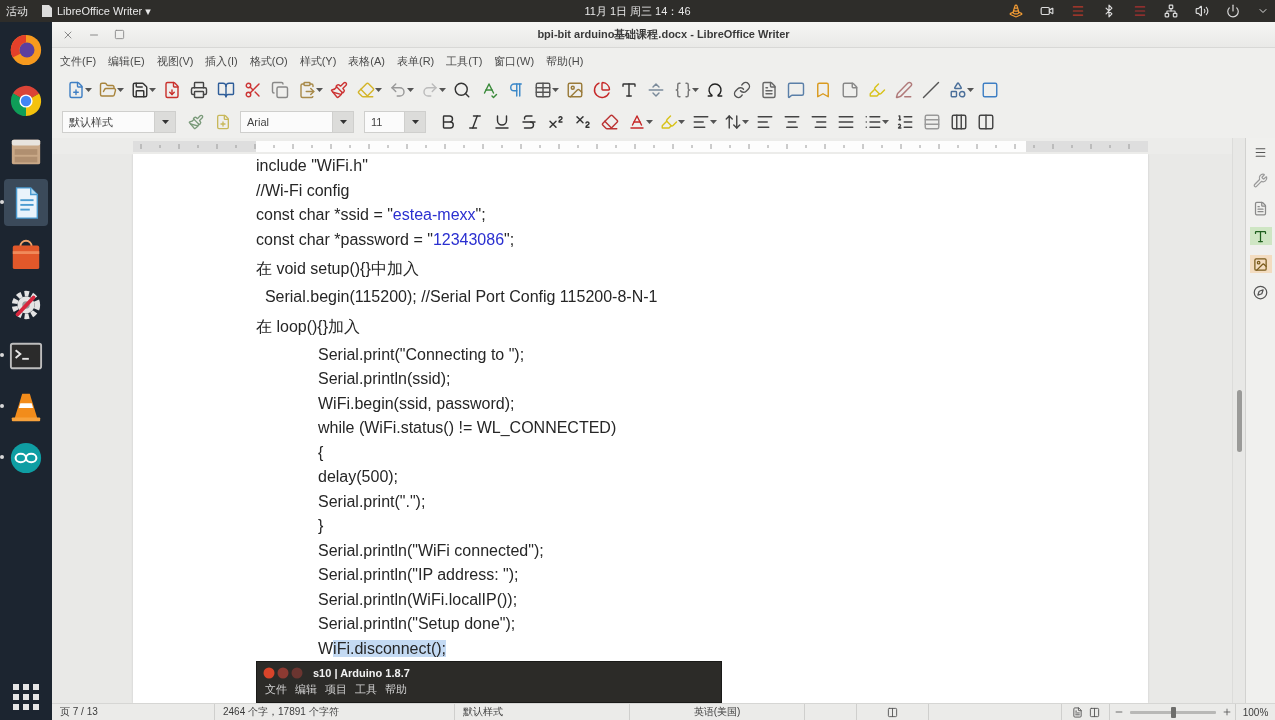 Image resolution: width=1275 pixels, height=720 pixels. What do you see at coordinates (384, 122) in the screenshot?
I see `font-size-field: 11` at bounding box center [384, 122].